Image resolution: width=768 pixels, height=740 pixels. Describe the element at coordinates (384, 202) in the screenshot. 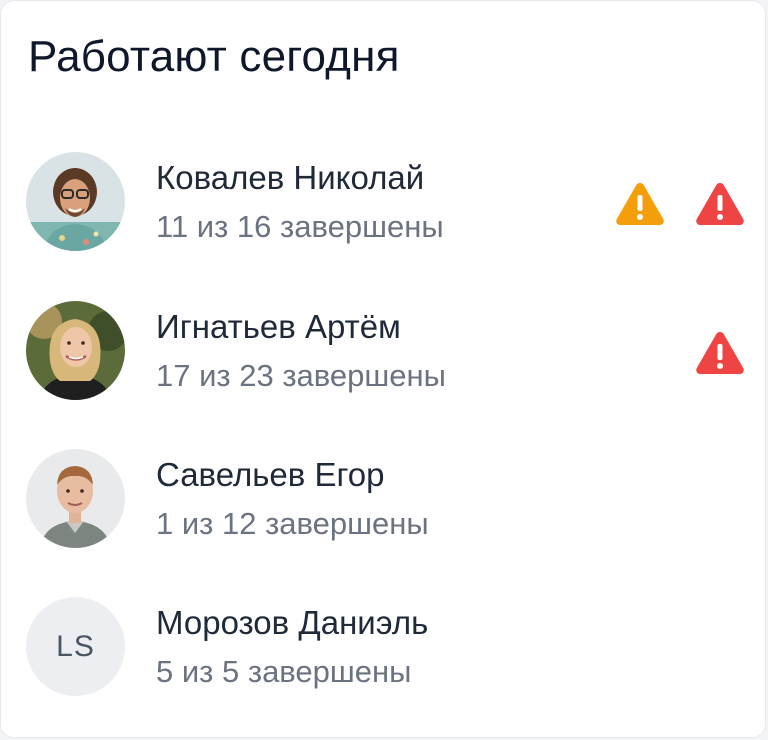

I see `employee-row: Ковалев Николай 11 из 16 завершены` at that location.